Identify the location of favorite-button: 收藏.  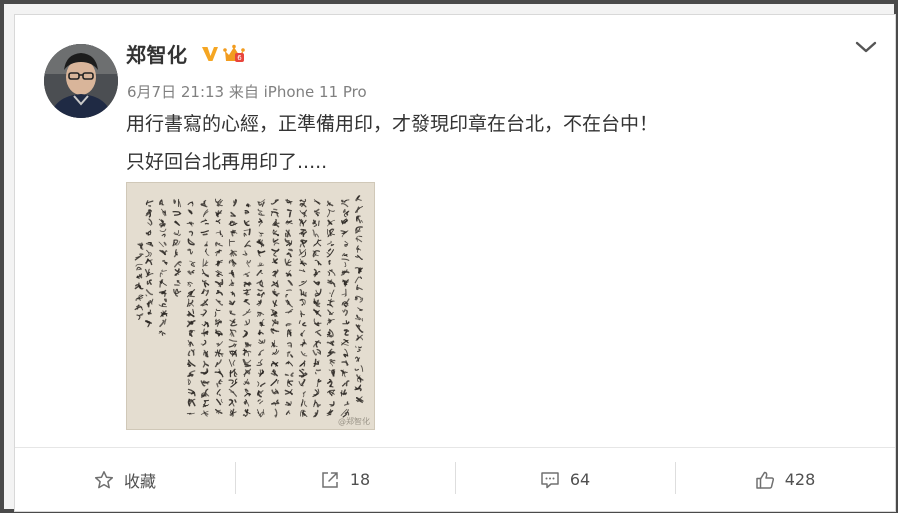
(125, 479).